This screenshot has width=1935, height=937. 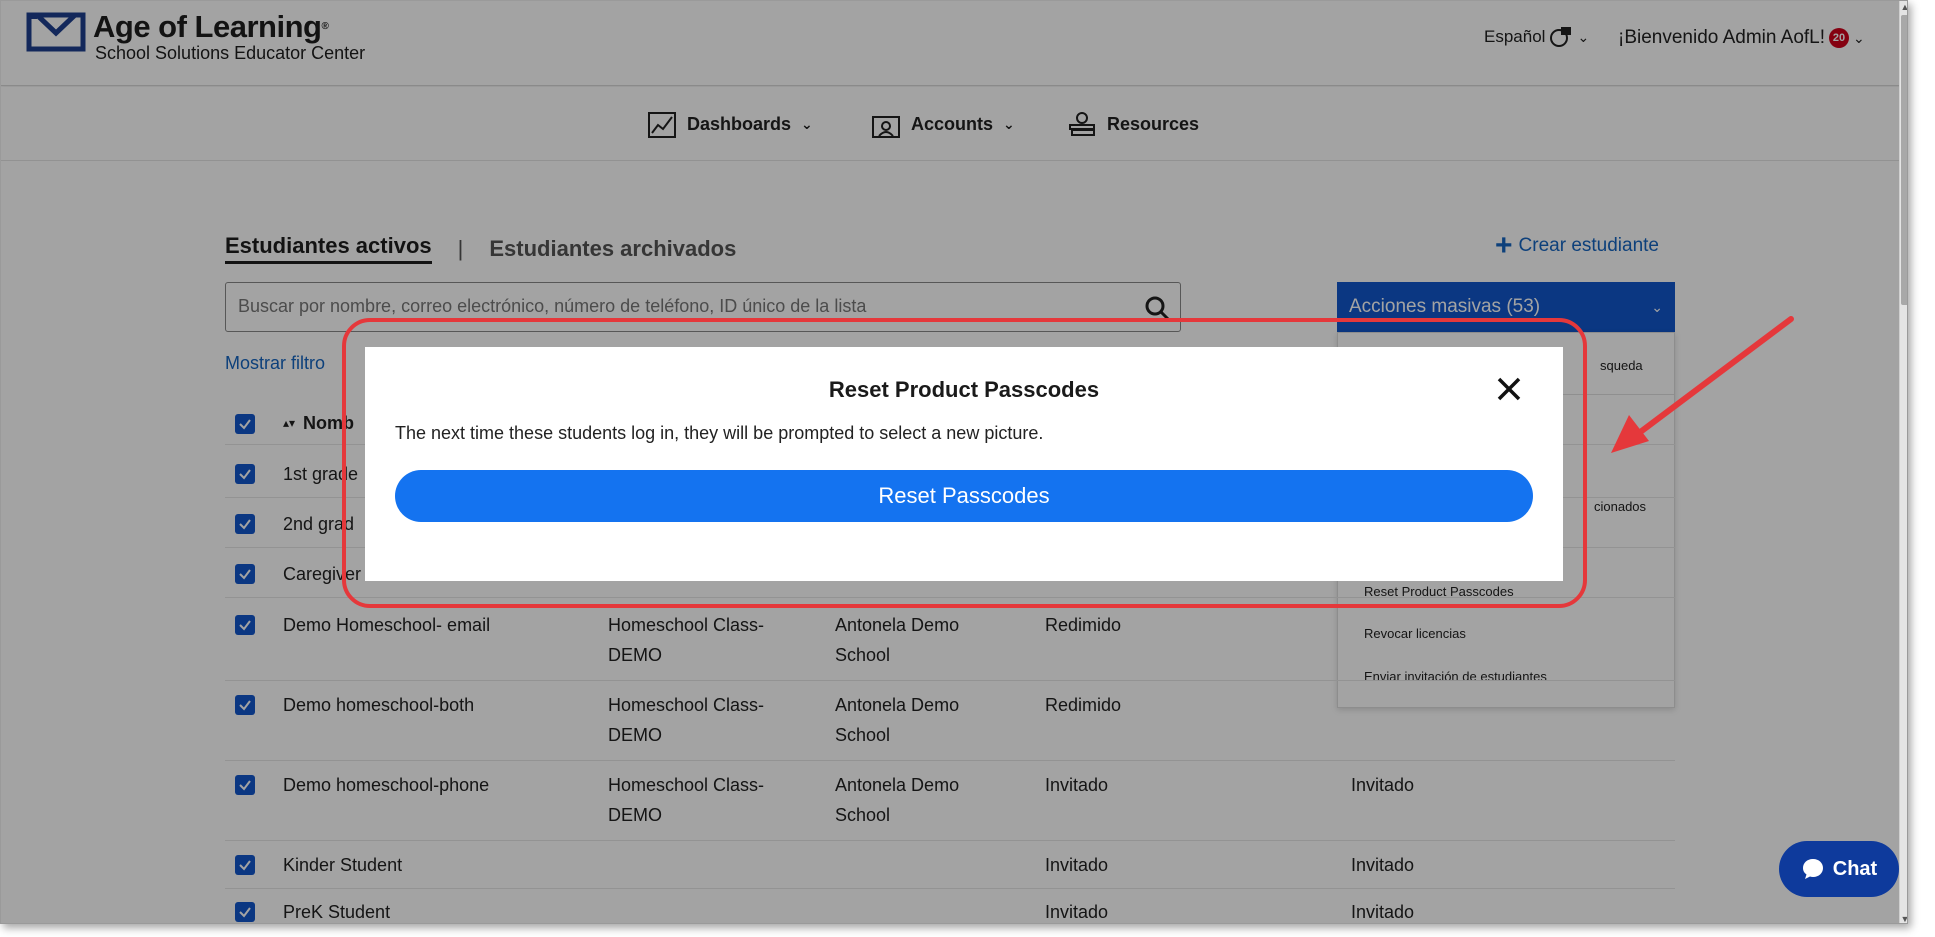 What do you see at coordinates (1855, 868) in the screenshot?
I see `chat-label: Chat` at bounding box center [1855, 868].